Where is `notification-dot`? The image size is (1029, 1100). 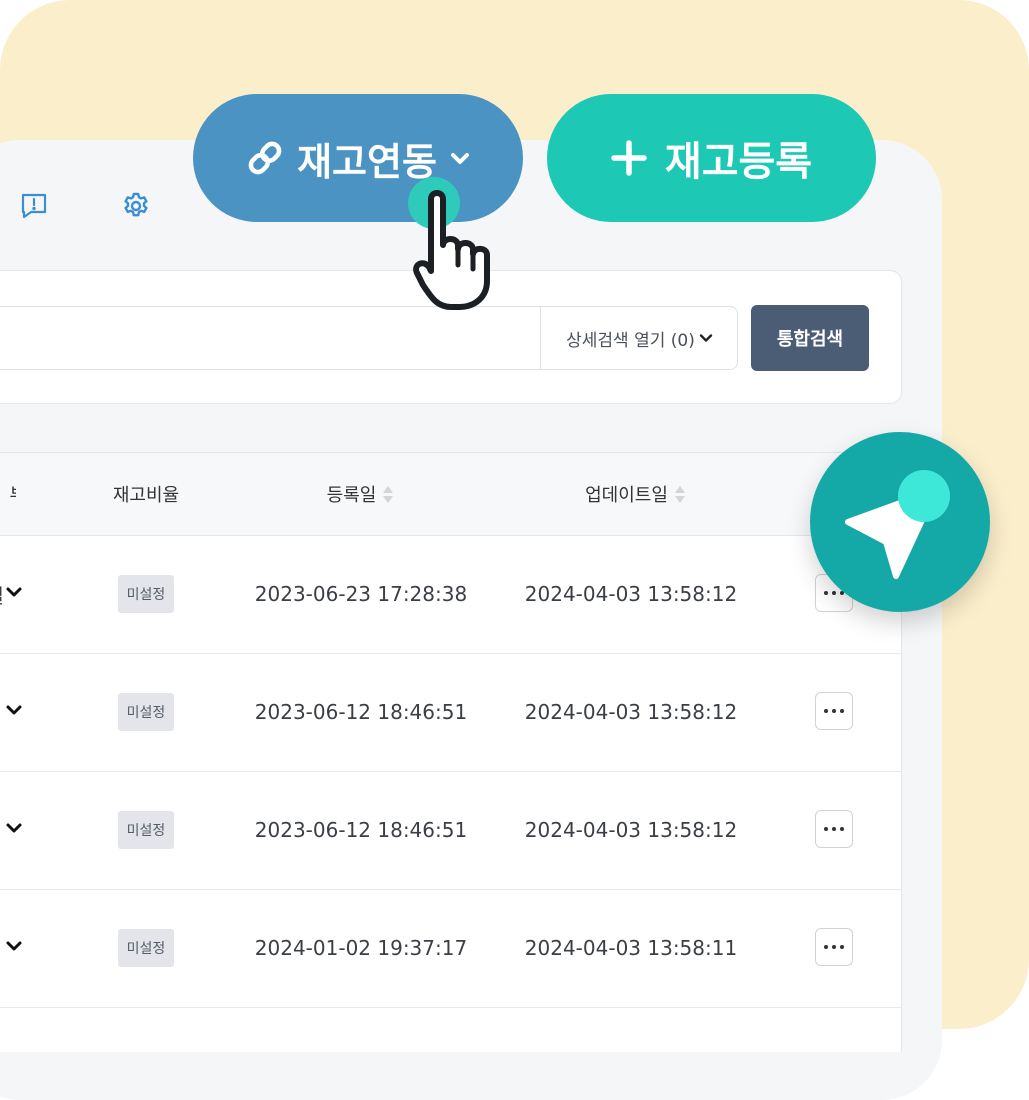
notification-dot is located at coordinates (924, 496).